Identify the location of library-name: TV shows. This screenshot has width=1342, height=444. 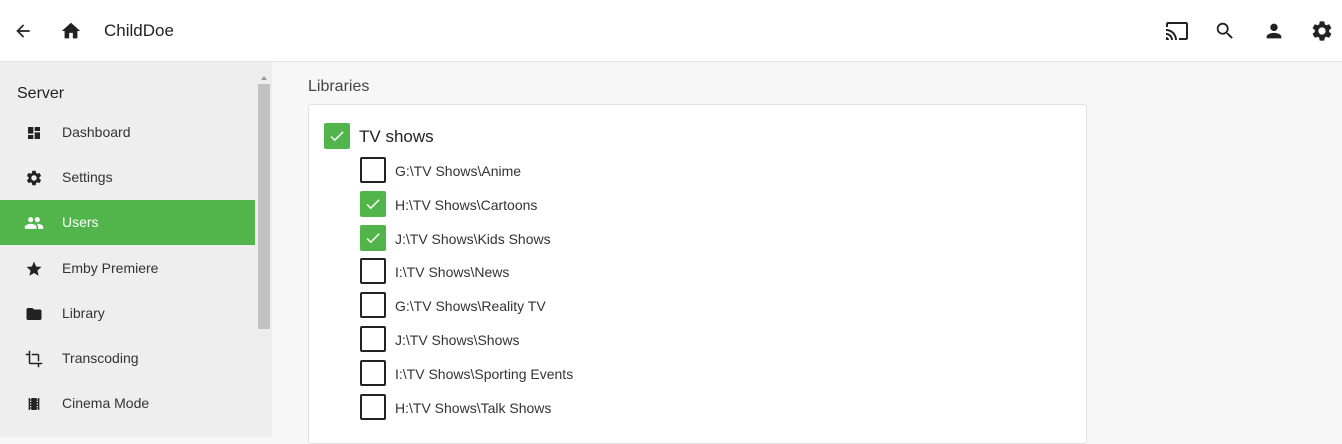
(396, 136).